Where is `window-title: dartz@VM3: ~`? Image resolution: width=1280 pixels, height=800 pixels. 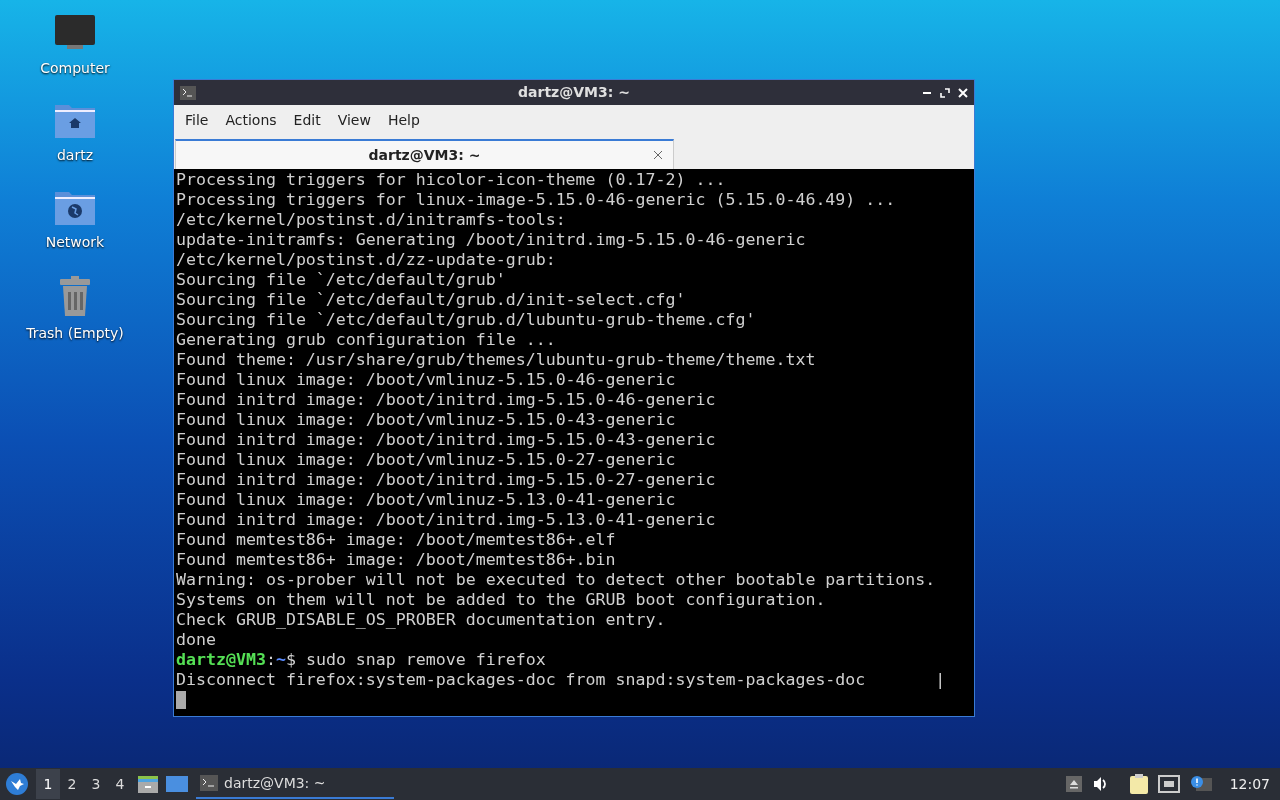 window-title: dartz@VM3: ~ is located at coordinates (574, 92).